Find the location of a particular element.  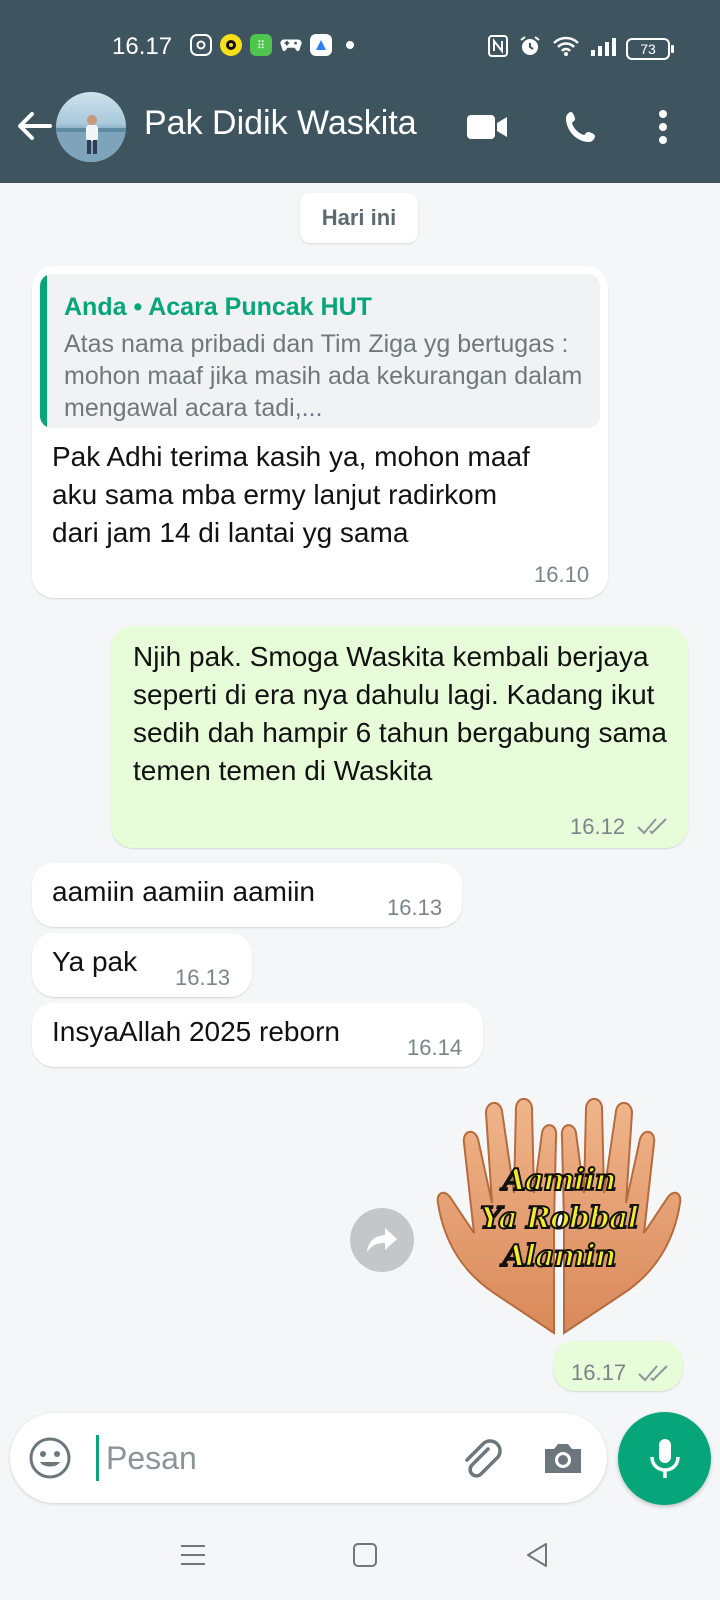

blue-app-icon is located at coordinates (321, 45).